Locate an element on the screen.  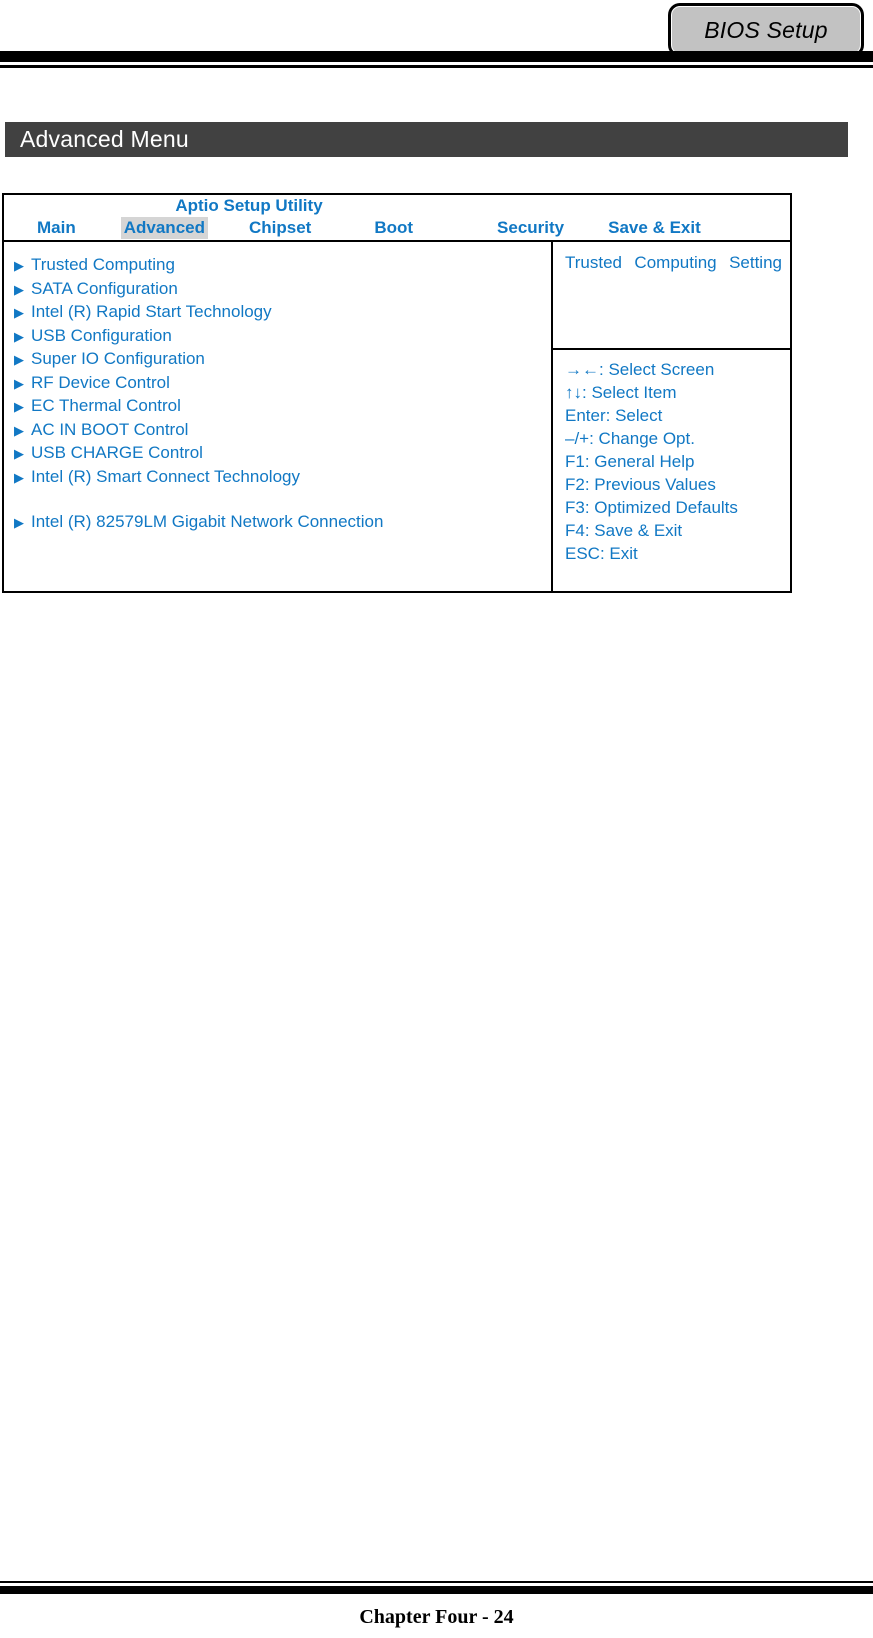
menu-item-super-io-configuration: ▶ Super IO Configuration is located at coordinates (282, 360).